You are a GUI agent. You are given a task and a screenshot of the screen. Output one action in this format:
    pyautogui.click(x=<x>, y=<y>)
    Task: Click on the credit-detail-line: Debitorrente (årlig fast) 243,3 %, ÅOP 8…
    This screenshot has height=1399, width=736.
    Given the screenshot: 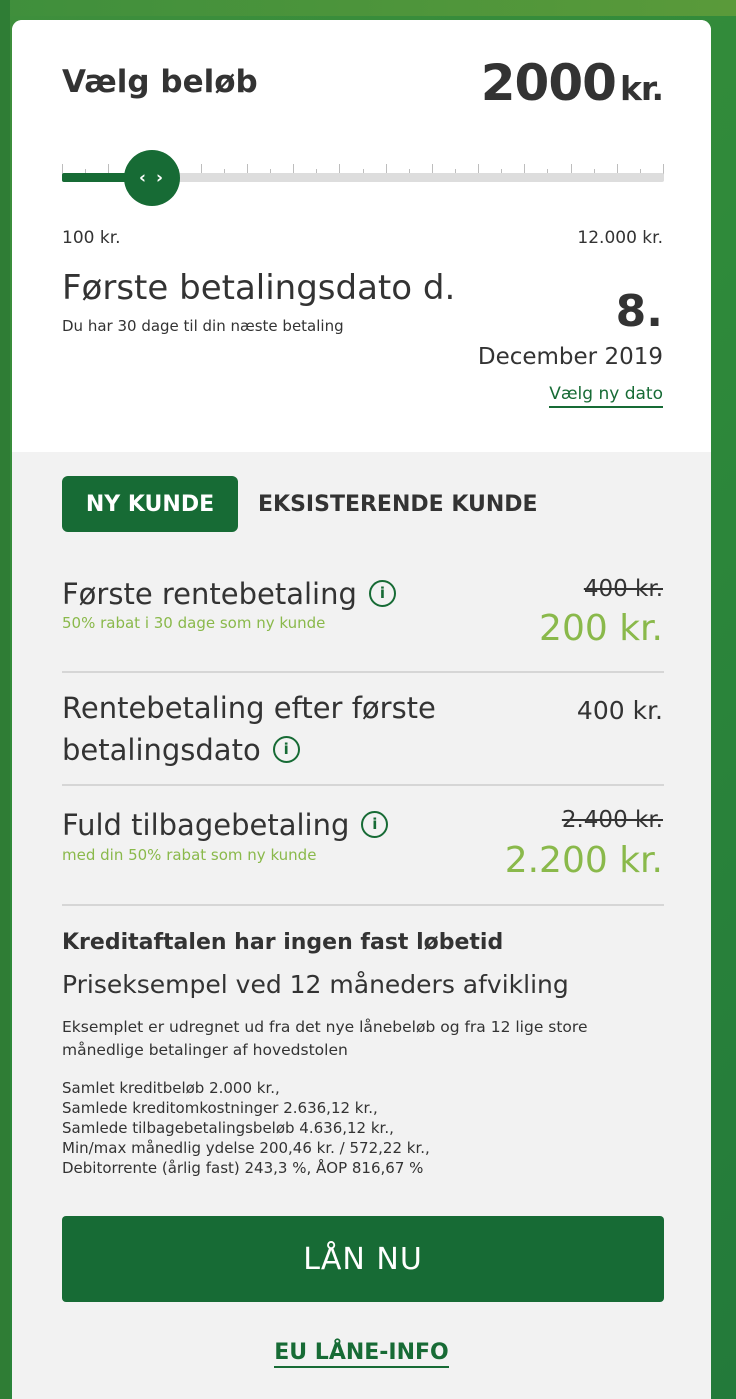 What is the action you would take?
    pyautogui.click(x=243, y=1168)
    